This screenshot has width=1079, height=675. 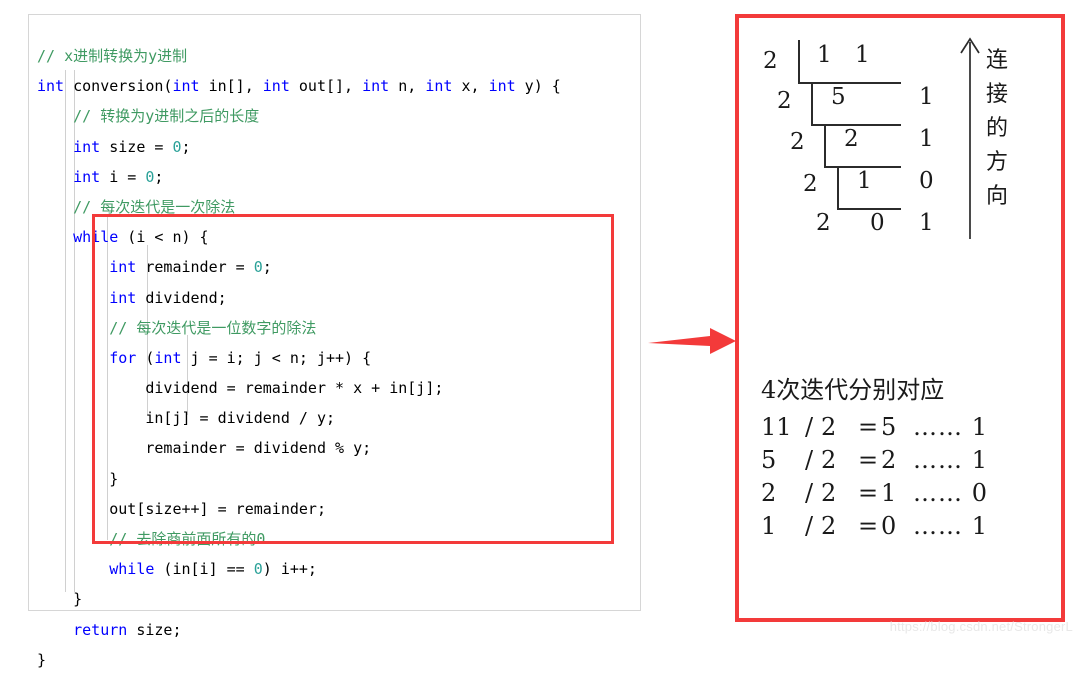 What do you see at coordinates (538, 86) in the screenshot?
I see `code-token: y) {` at bounding box center [538, 86].